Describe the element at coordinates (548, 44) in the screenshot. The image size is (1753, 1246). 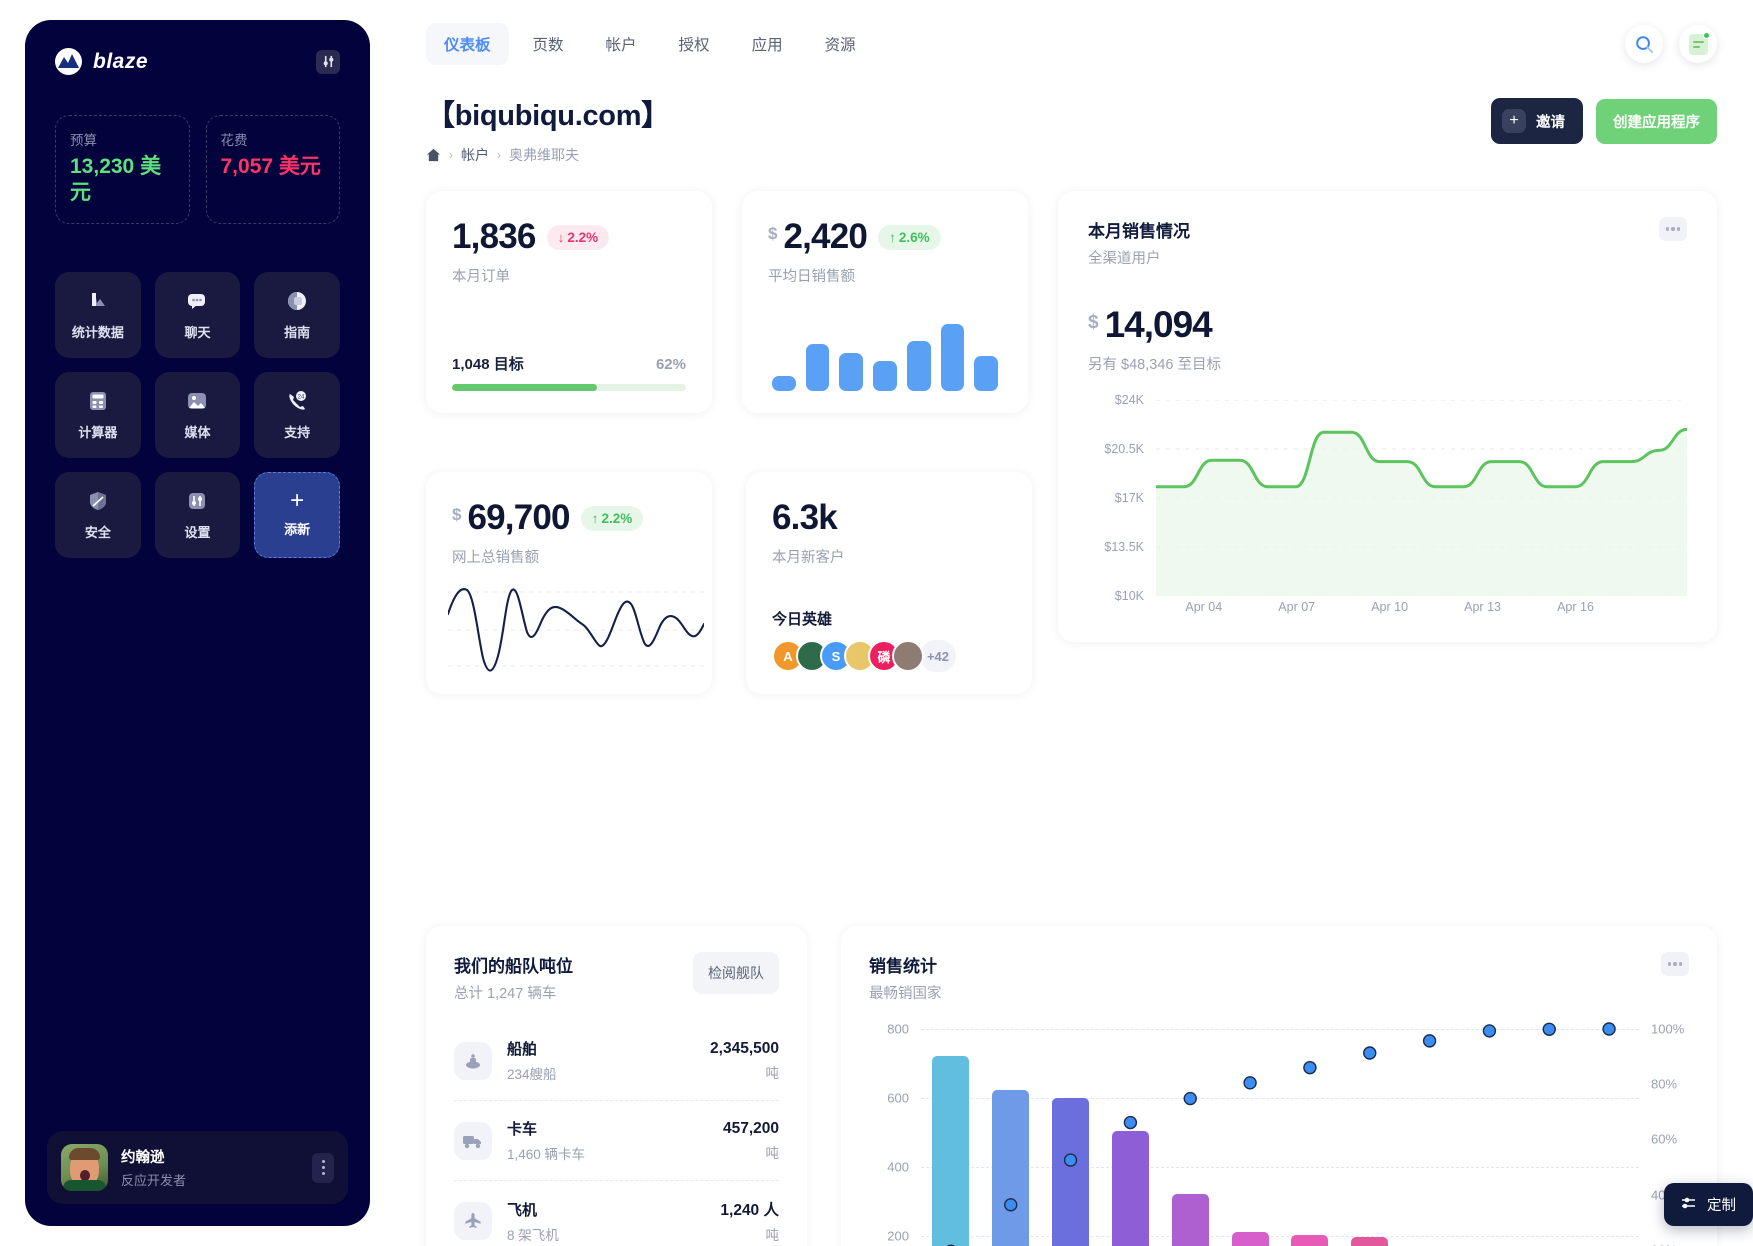
I see `tab-pages: 页数` at that location.